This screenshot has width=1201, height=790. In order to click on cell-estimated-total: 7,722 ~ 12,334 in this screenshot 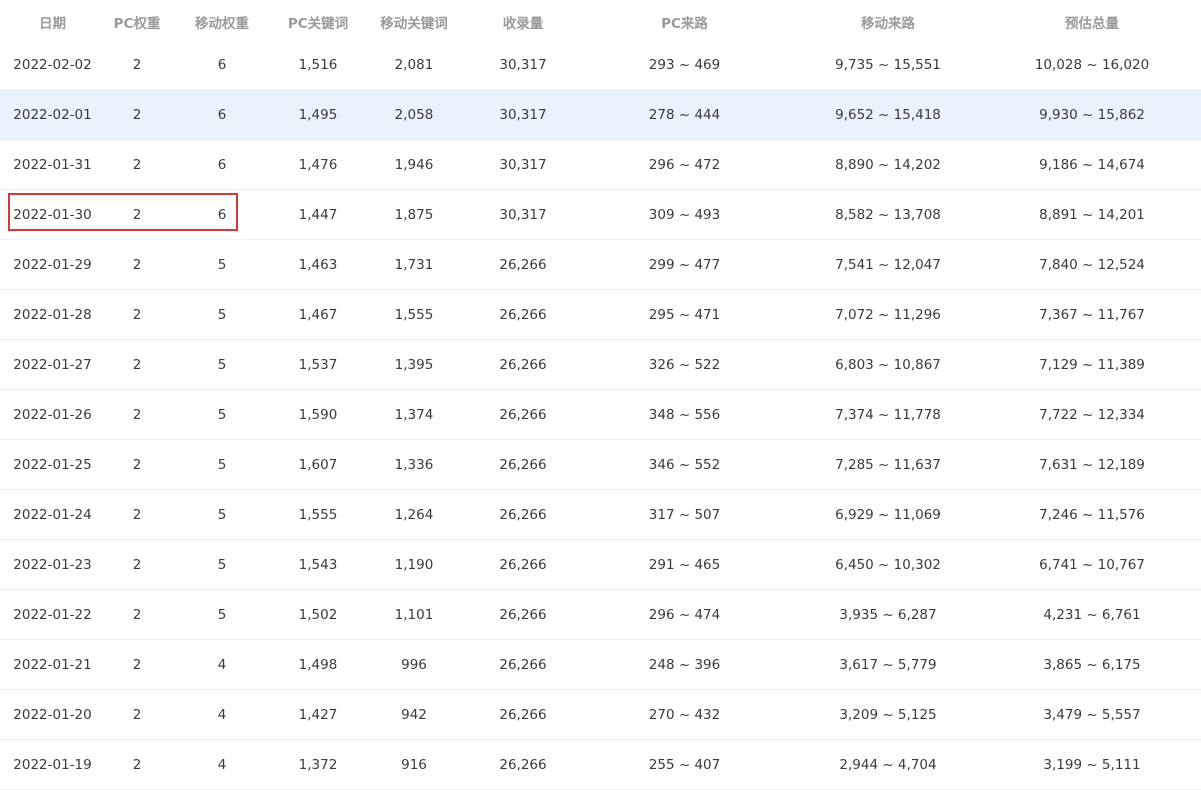, I will do `click(1092, 414)`.